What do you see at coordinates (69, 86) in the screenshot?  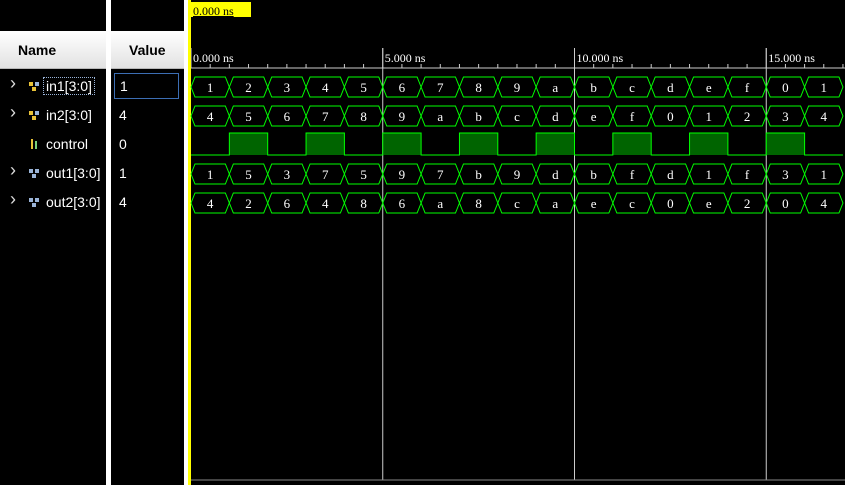 I see `signal-name-label: in1[3:0]` at bounding box center [69, 86].